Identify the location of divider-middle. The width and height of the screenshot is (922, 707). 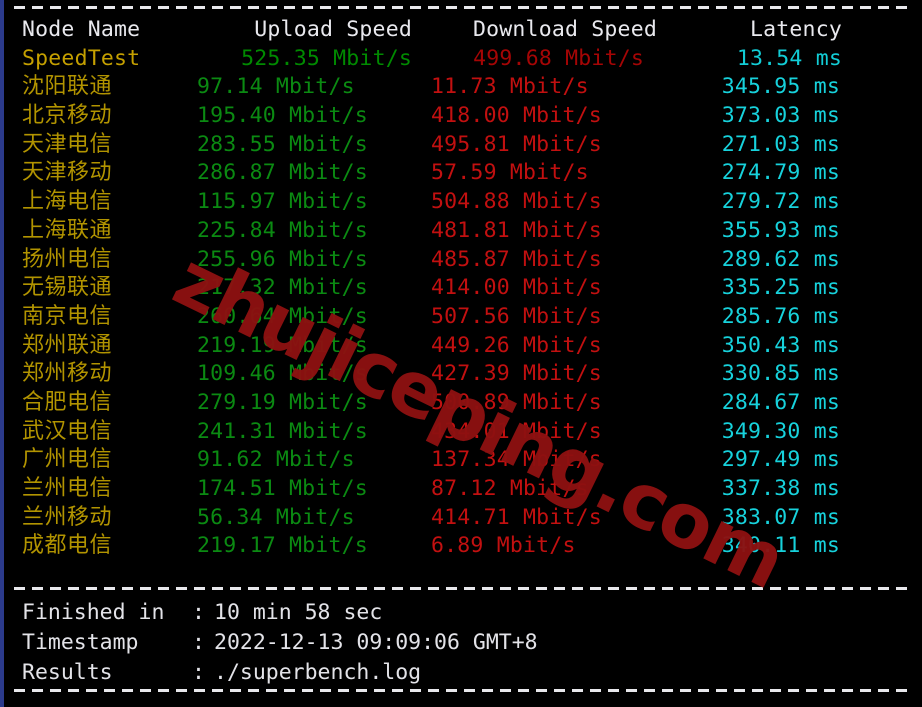
(464, 588).